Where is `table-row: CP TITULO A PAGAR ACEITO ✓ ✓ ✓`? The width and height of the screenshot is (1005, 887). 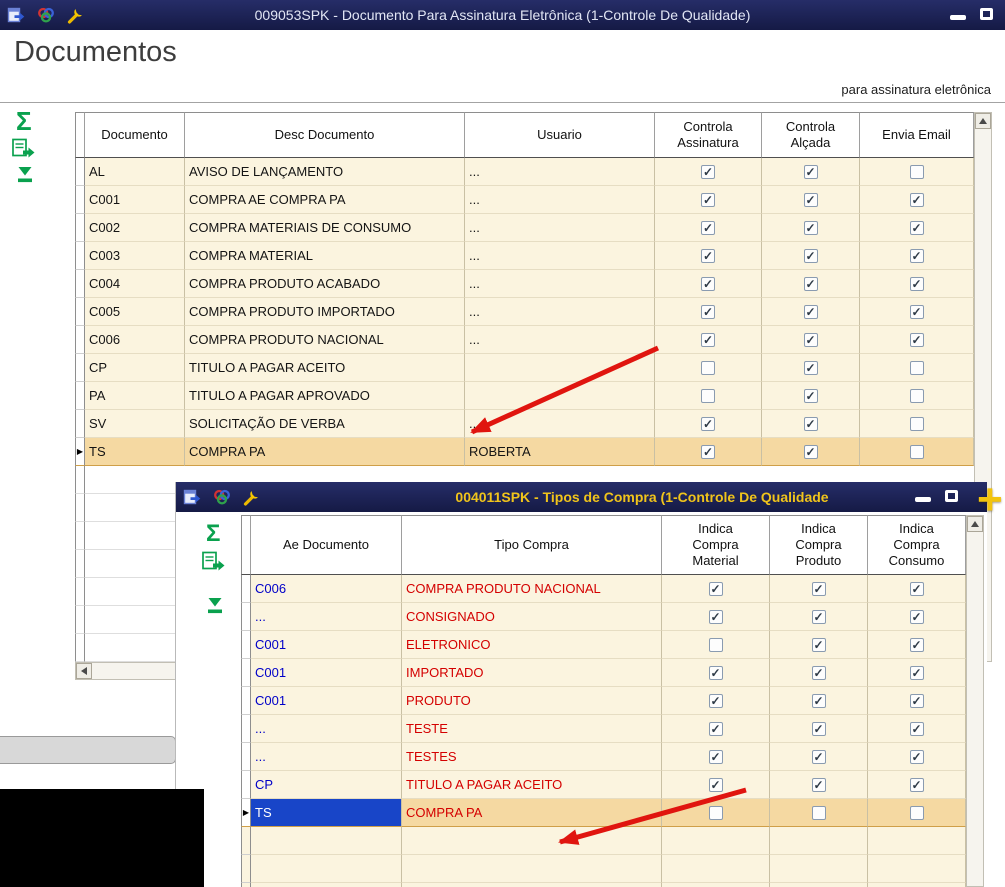
table-row: CP TITULO A PAGAR ACEITO ✓ ✓ ✓ is located at coordinates (603, 785).